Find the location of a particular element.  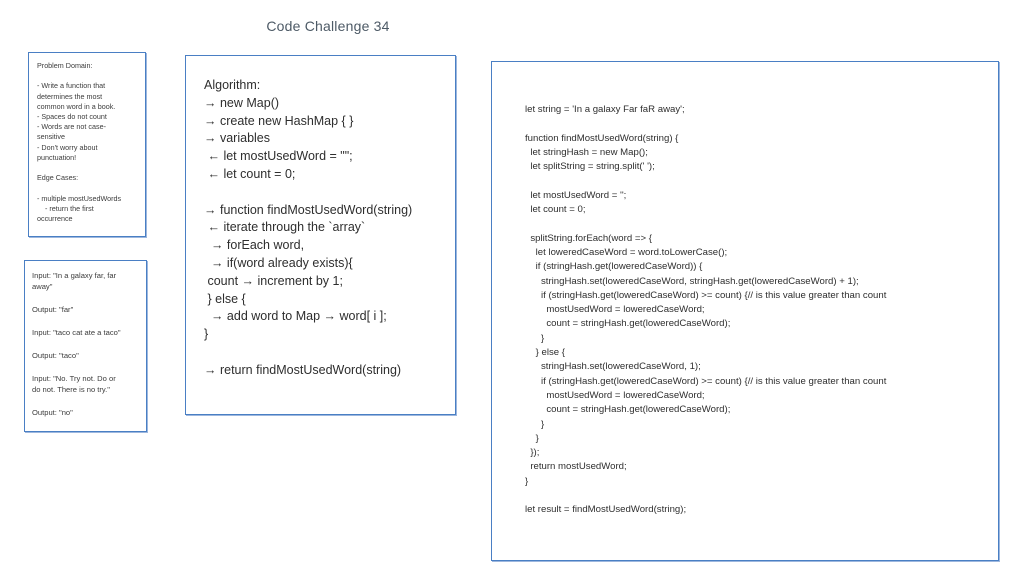

text-line: let splitString = string.split(' '); is located at coordinates (590, 167).